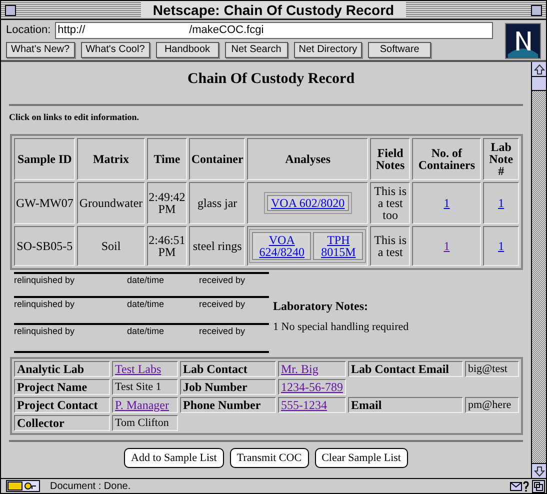 Image resolution: width=547 pixels, height=494 pixels. I want to click on nav-button: Handbook, so click(187, 50).